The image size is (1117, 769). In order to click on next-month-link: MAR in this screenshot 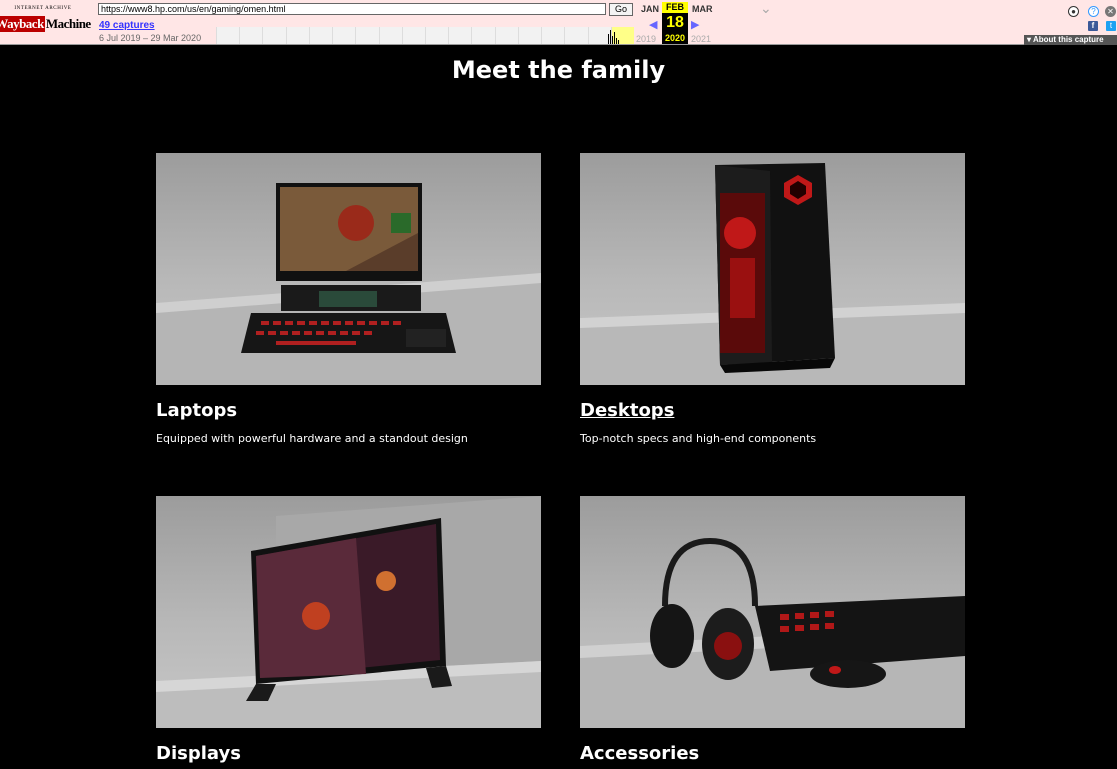, I will do `click(702, 9)`.